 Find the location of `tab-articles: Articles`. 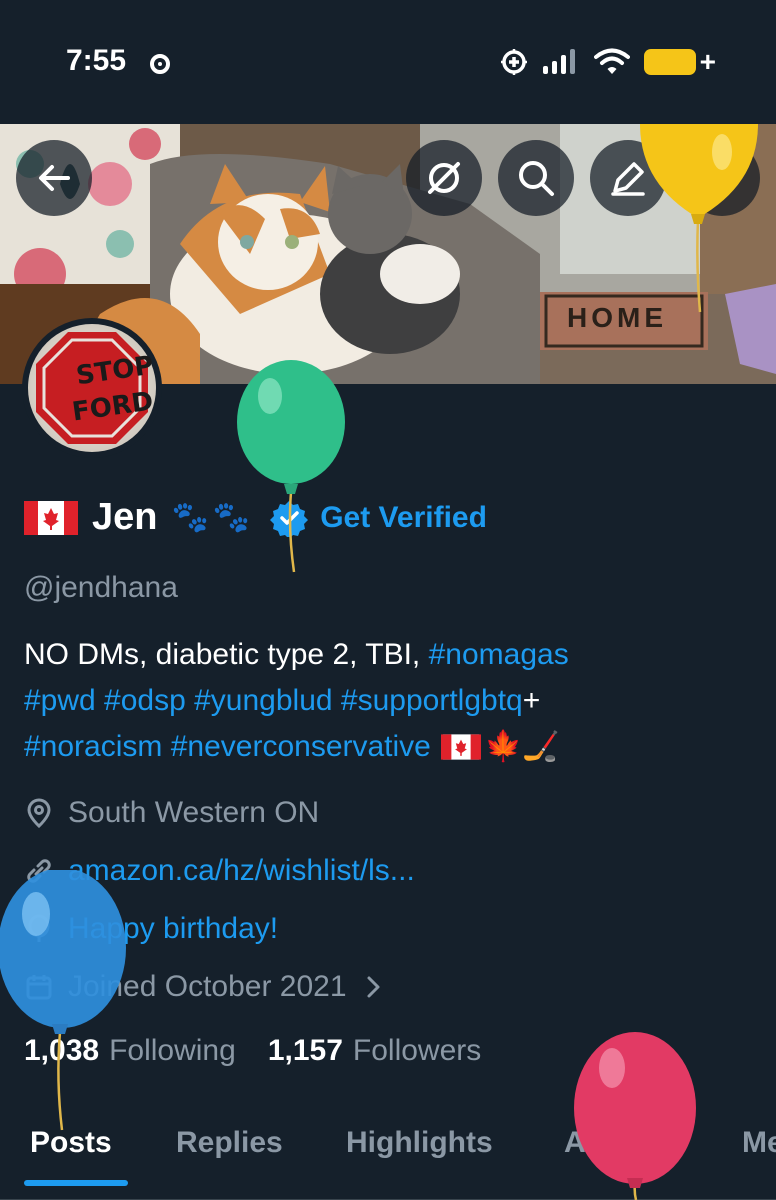

tab-articles: Articles is located at coordinates (619, 1143).